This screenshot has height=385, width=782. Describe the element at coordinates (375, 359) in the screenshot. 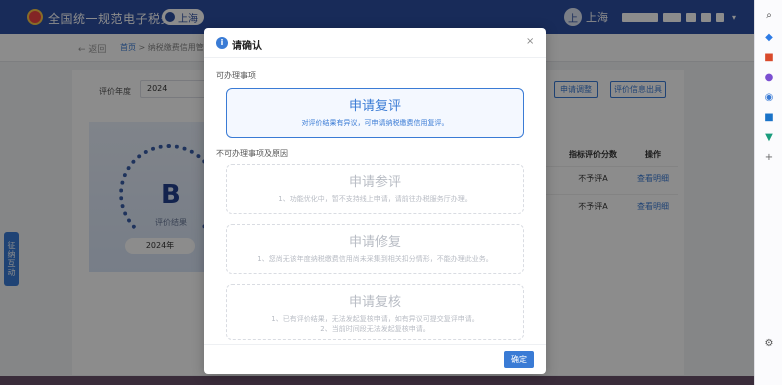

I see `dialog-footer: 确定` at that location.